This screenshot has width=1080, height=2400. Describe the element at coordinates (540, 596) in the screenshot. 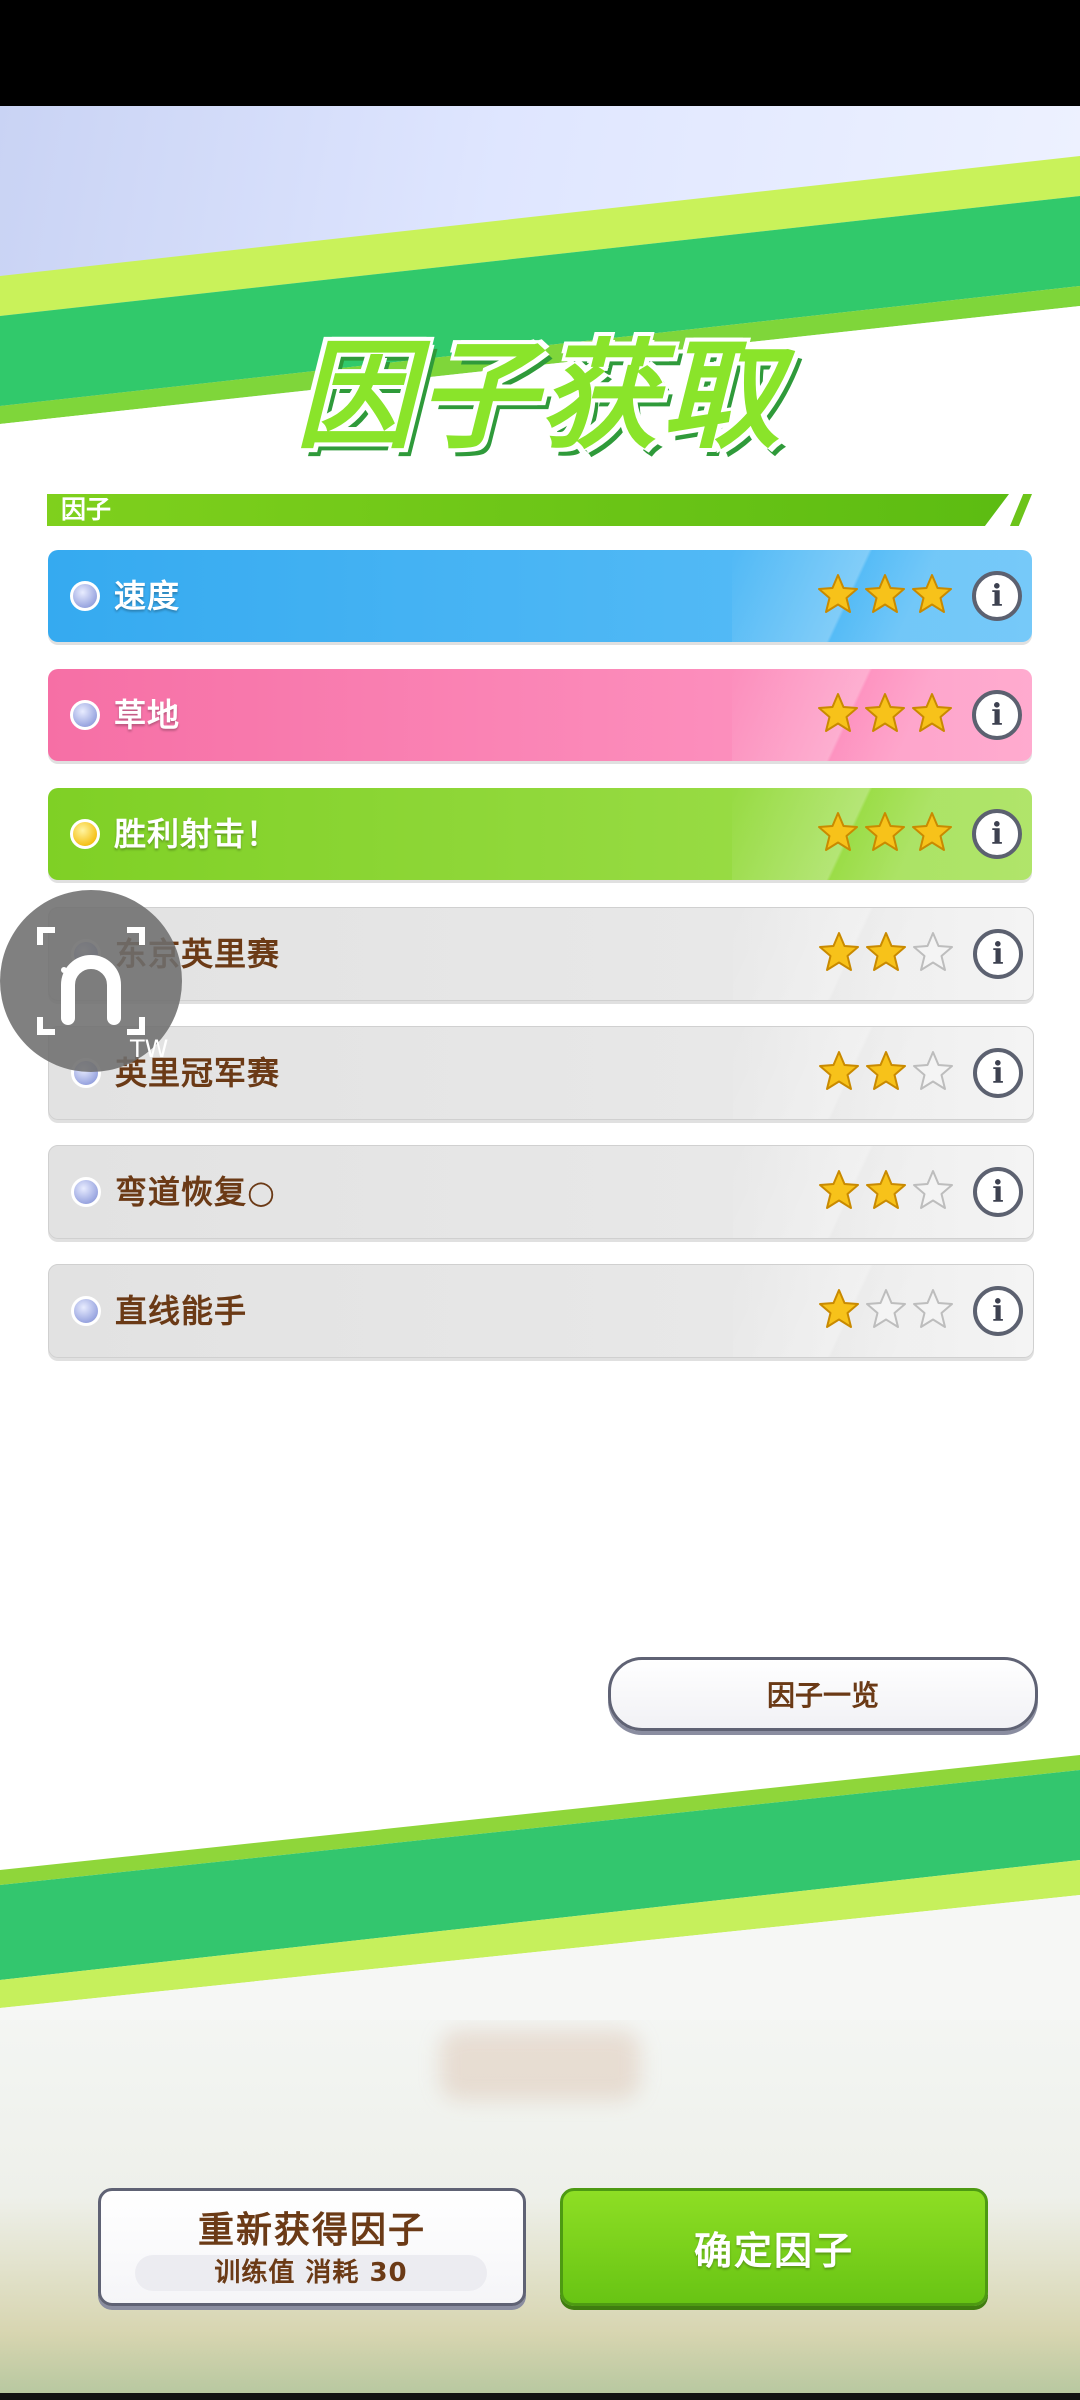

I see `factor-row: 速度 i` at that location.